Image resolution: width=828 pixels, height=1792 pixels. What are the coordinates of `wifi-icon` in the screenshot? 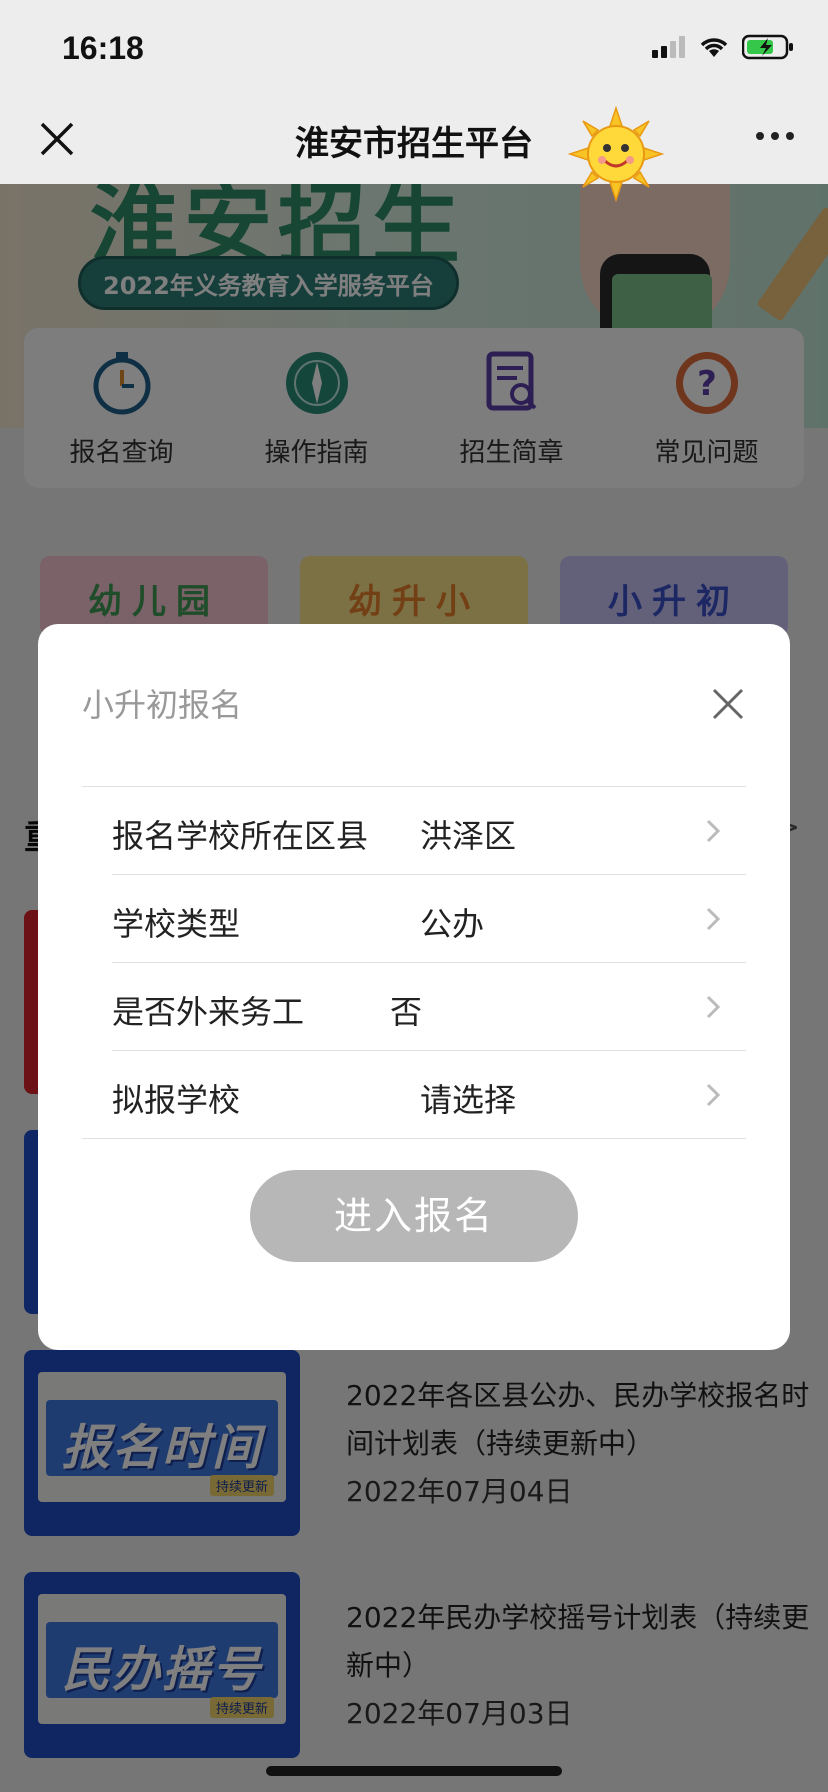 It's located at (714, 47).